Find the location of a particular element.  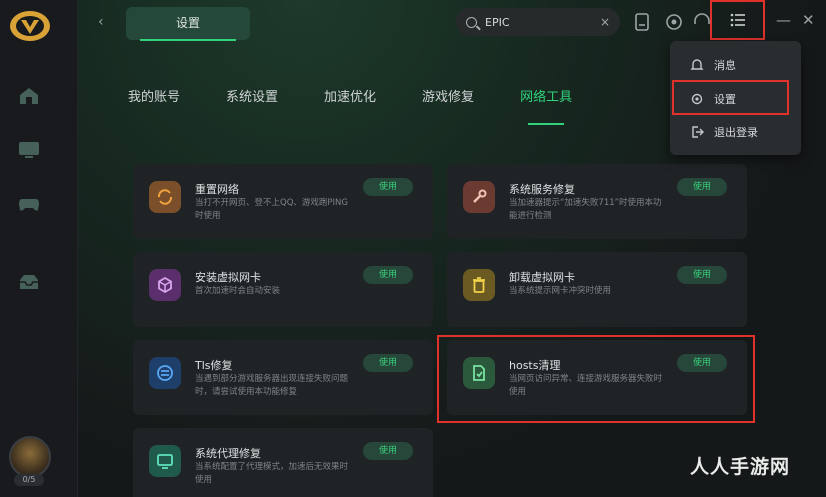

tls-icon is located at coordinates (165, 373).